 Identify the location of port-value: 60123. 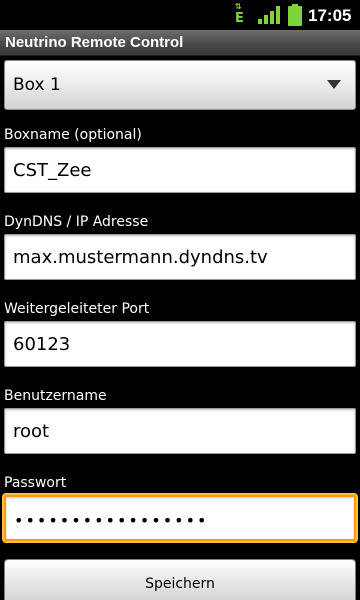
(42, 344).